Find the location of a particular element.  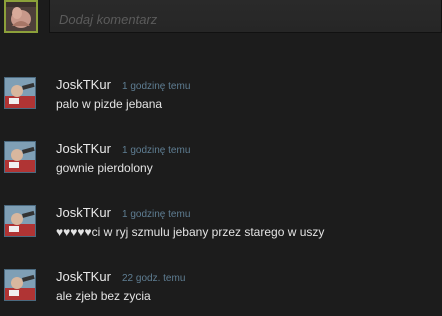

comment-text: gownie pierdolony is located at coordinates (104, 168).